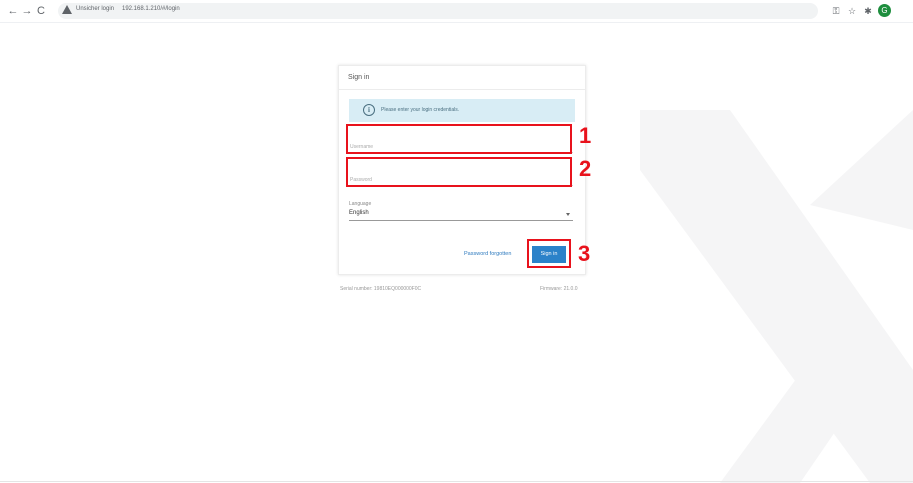 The image size is (913, 483). I want to click on language-value: English, so click(359, 213).